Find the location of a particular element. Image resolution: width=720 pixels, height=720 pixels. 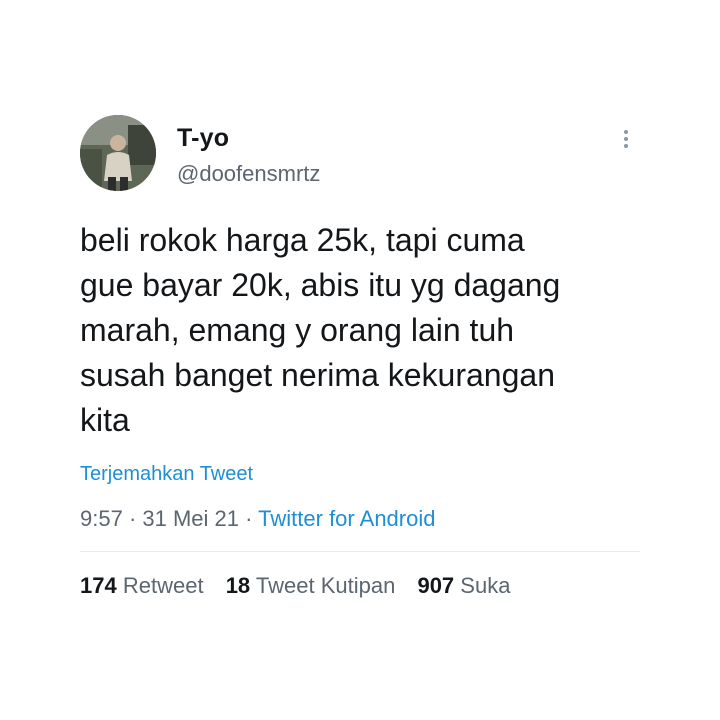

likes-count: 907 is located at coordinates (436, 585).